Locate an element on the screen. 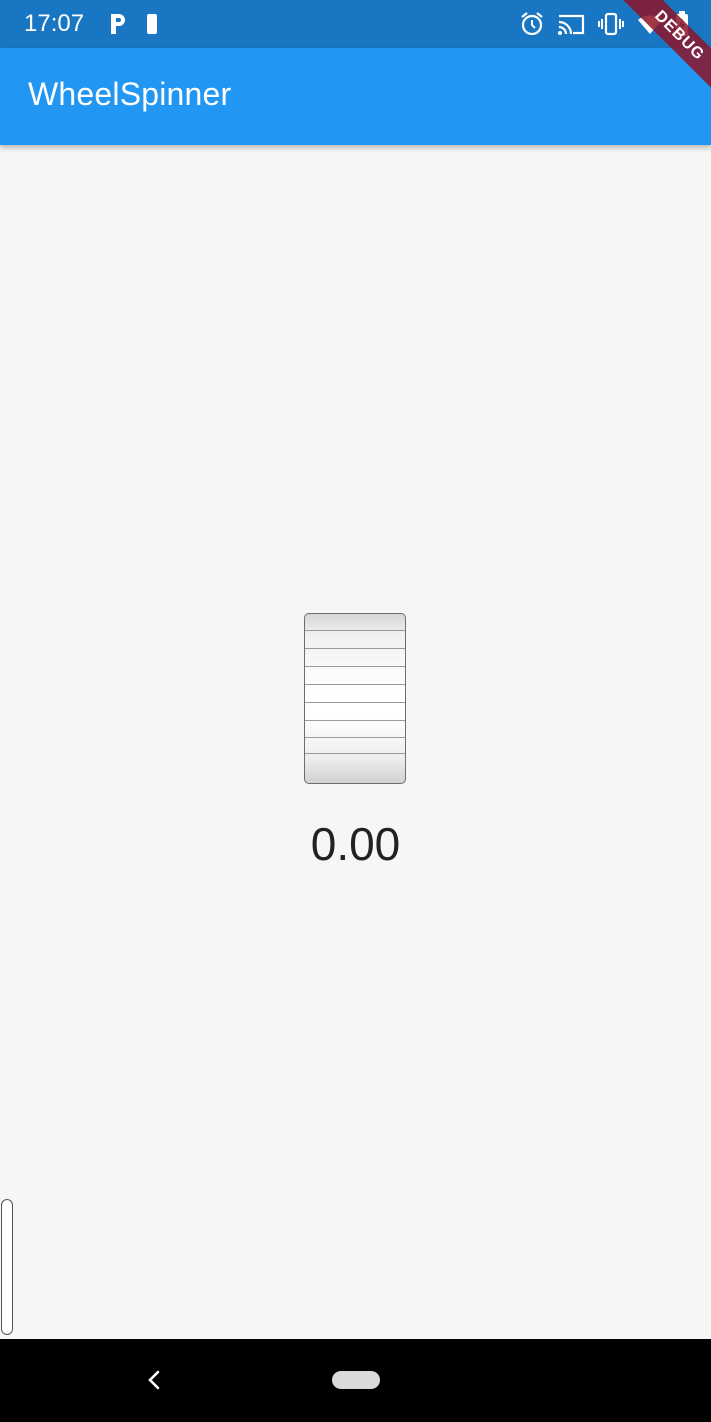 This screenshot has height=1422, width=711. battery-saver-icon is located at coordinates (152, 24).